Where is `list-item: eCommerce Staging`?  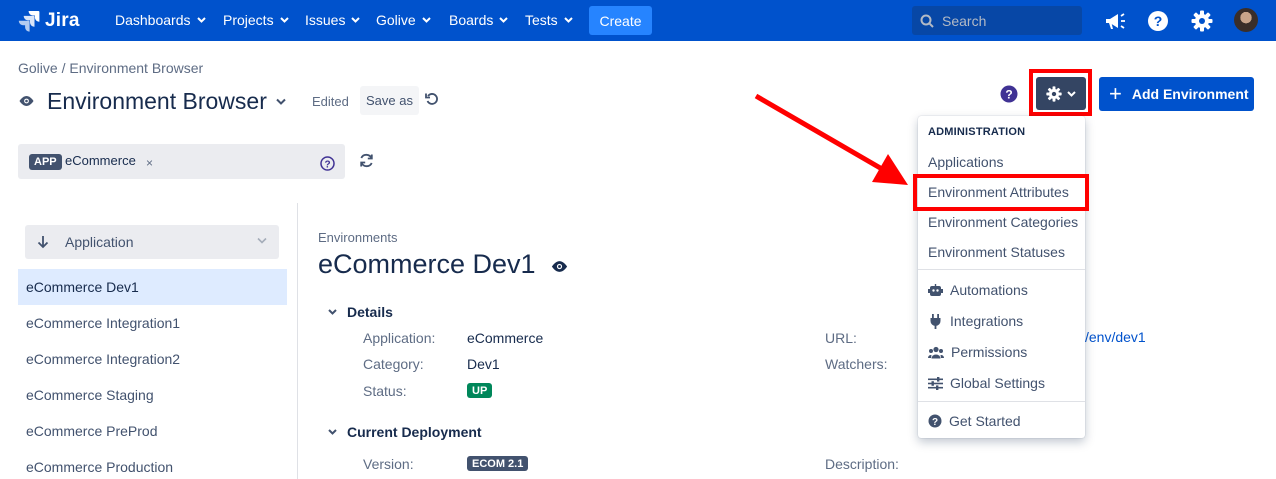 list-item: eCommerce Staging is located at coordinates (152, 395).